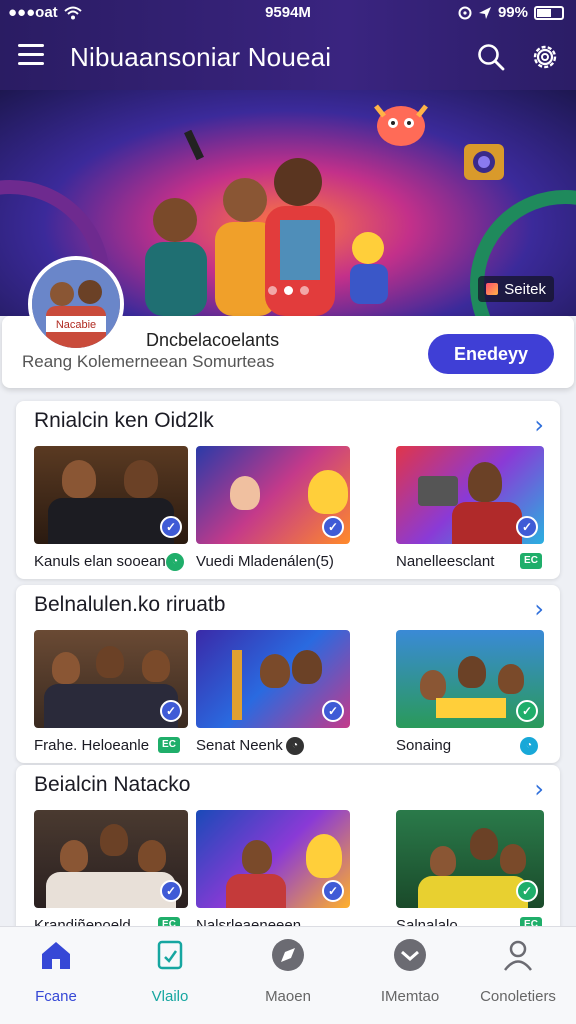 Image resolution: width=576 pixels, height=1024 pixels. What do you see at coordinates (148, 361) in the screenshot?
I see `profile-subtitle: Reang Kolemerneean Somurteas` at bounding box center [148, 361].